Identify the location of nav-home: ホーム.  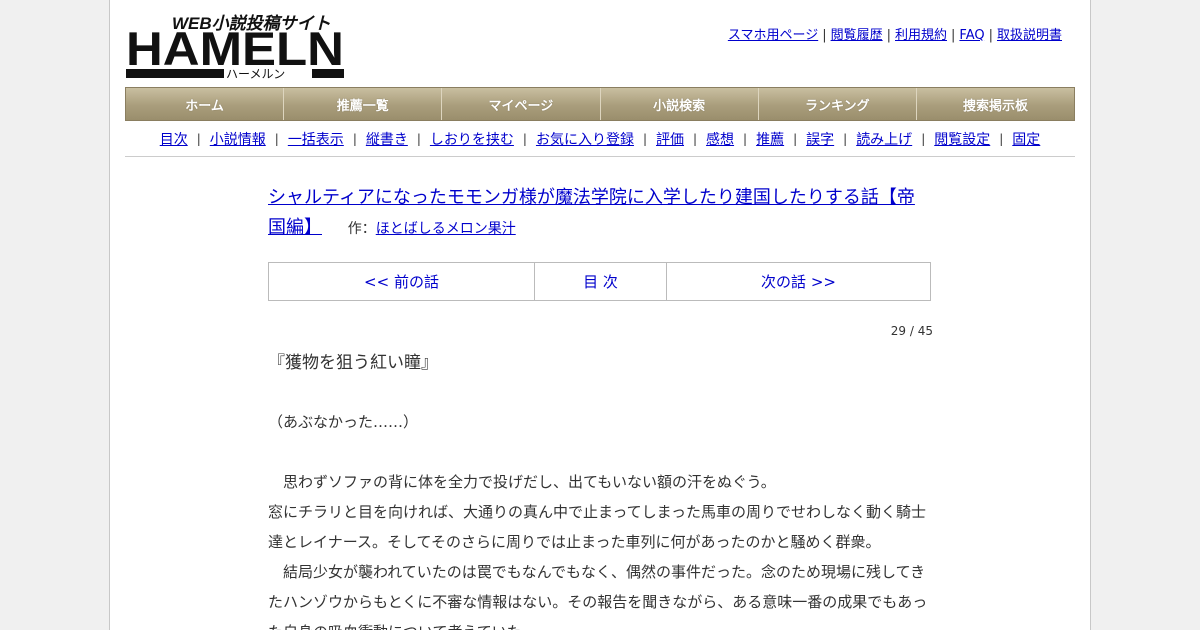
(205, 104).